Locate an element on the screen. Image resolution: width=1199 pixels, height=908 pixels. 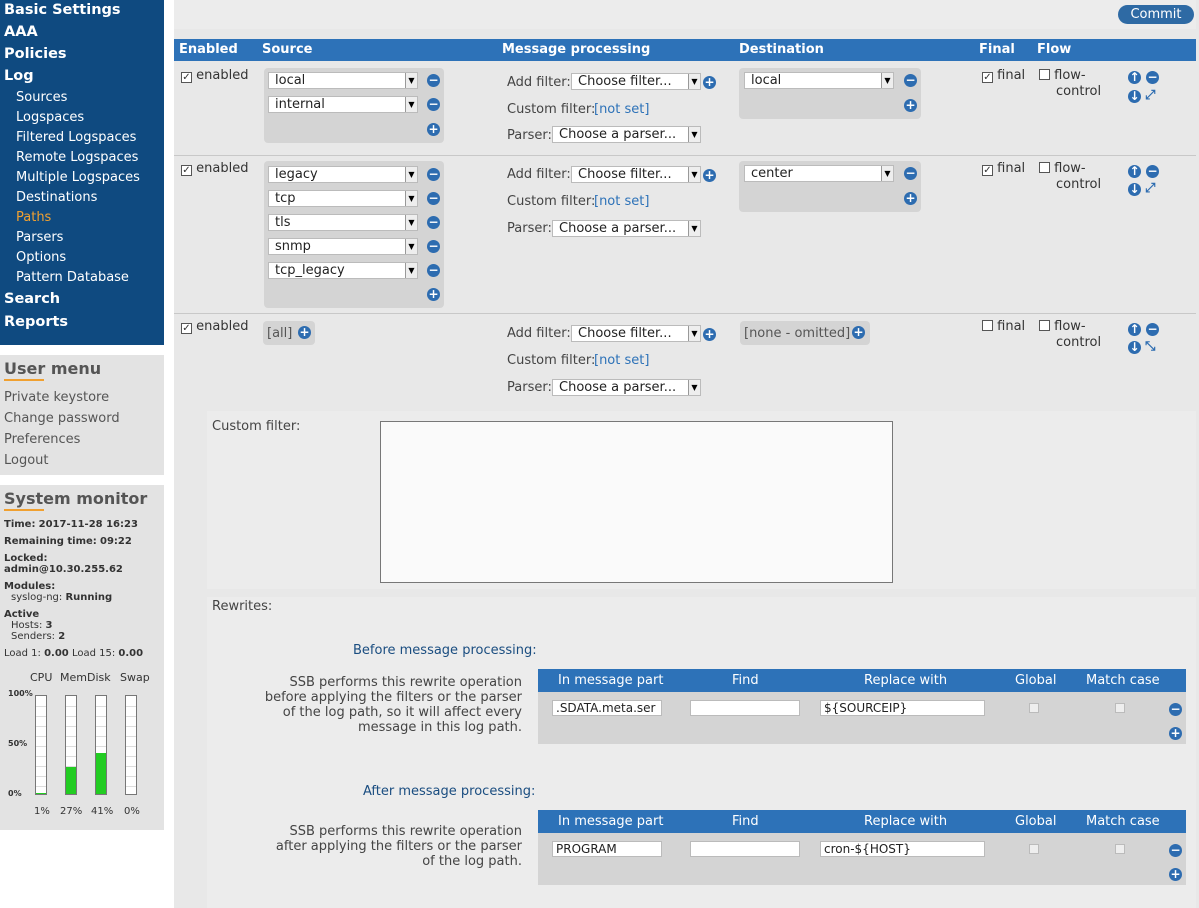
nav-log-sources: Sources is located at coordinates (82, 98).